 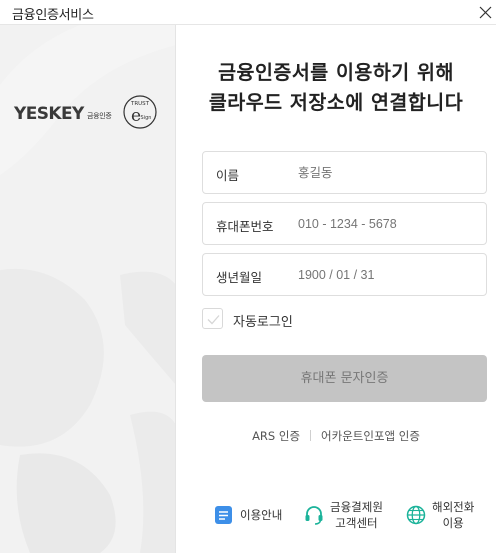 I want to click on name-label: 이름, so click(x=228, y=175).